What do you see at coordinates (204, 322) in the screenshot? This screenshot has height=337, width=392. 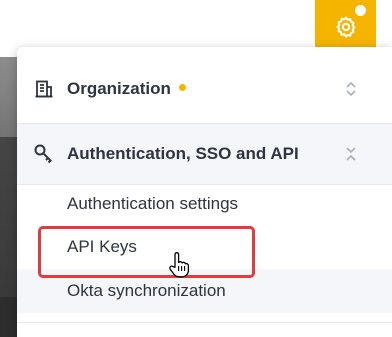 I see `divider` at bounding box center [204, 322].